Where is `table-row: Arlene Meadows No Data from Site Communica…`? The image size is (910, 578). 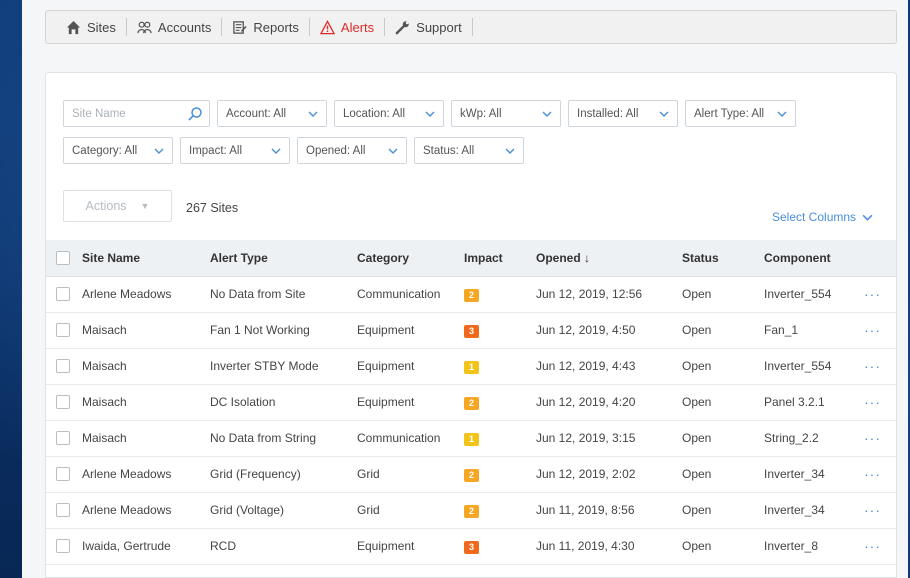
table-row: Arlene Meadows No Data from Site Communica… is located at coordinates (471, 294).